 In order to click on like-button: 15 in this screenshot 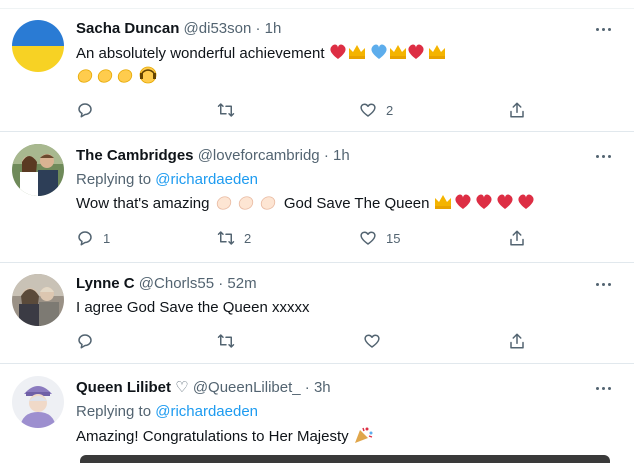, I will do `click(379, 238)`.